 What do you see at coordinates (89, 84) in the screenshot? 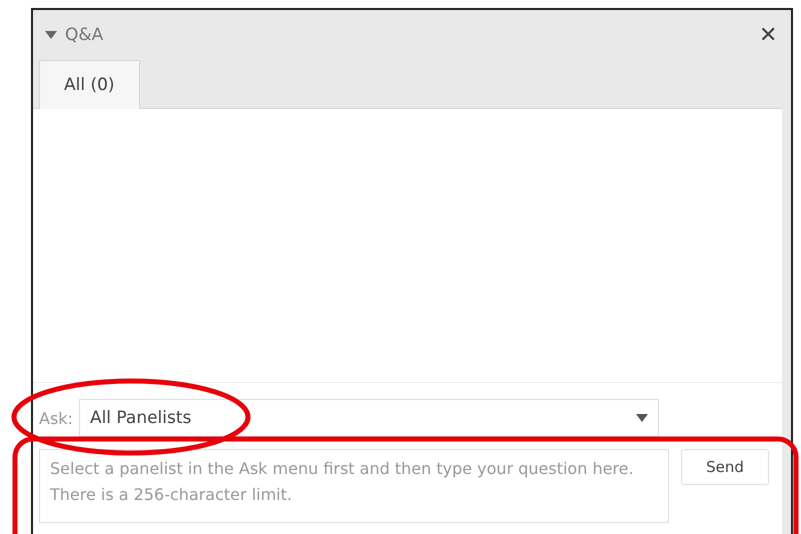
I see `tab: All (0)` at bounding box center [89, 84].